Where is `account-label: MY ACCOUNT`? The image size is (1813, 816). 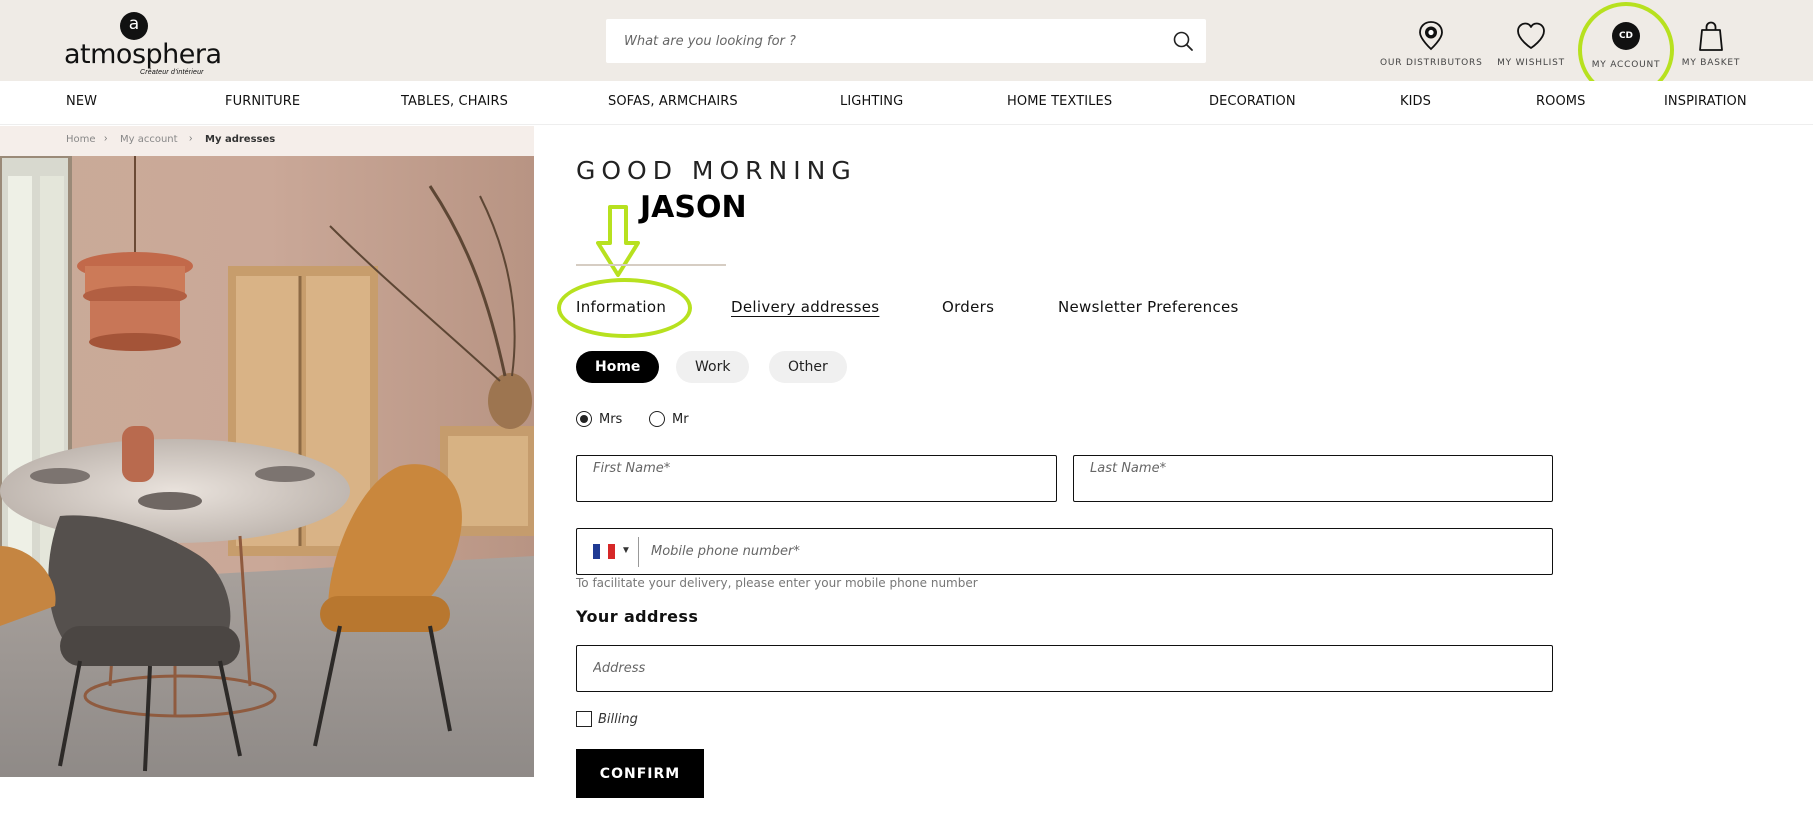
account-label: MY ACCOUNT is located at coordinates (1626, 65).